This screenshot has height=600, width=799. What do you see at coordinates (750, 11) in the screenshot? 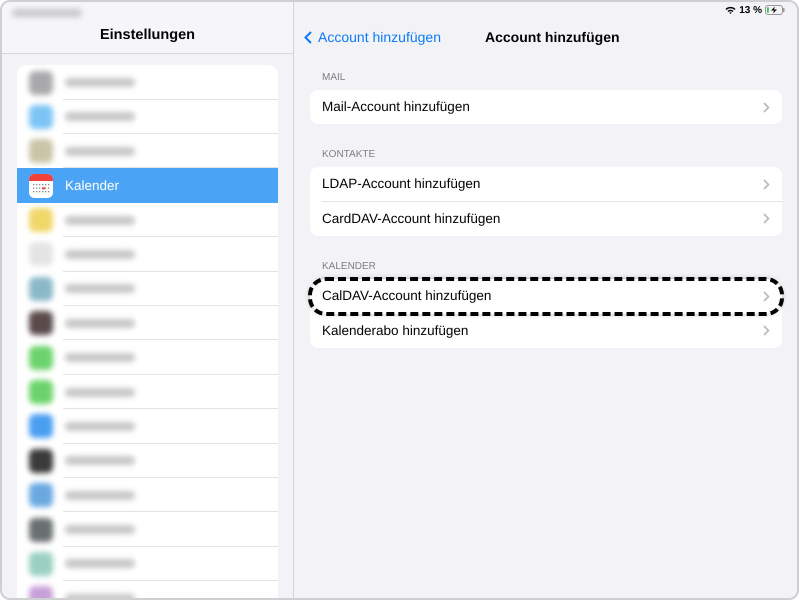
I see `battery-percentage: 13 %` at bounding box center [750, 11].